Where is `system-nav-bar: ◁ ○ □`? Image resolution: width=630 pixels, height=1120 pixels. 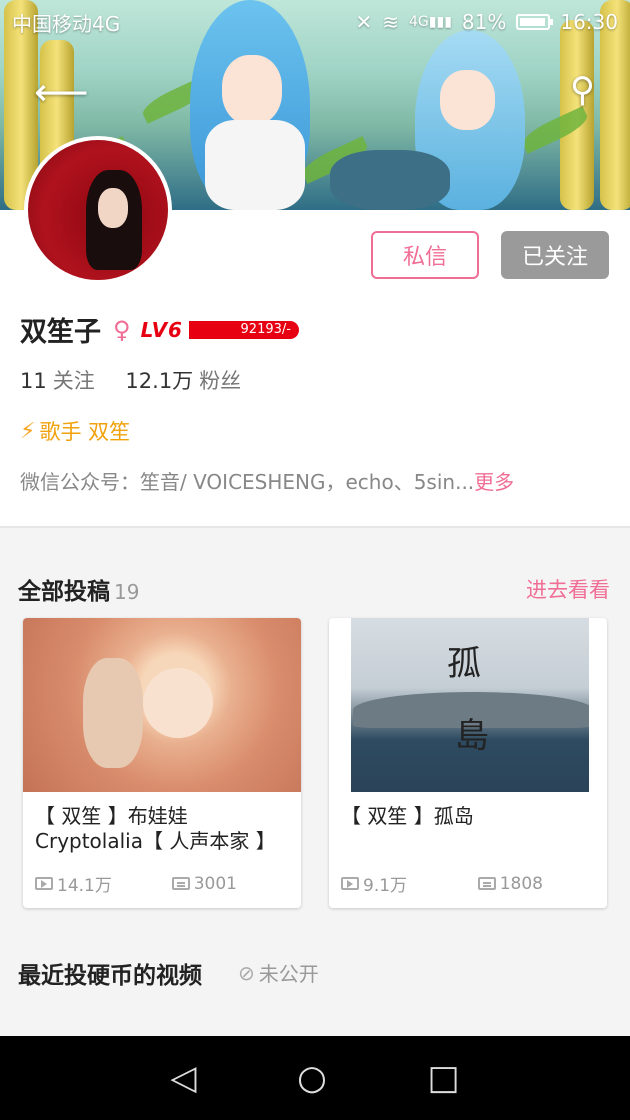
system-nav-bar: ◁ ○ □ is located at coordinates (315, 1078).